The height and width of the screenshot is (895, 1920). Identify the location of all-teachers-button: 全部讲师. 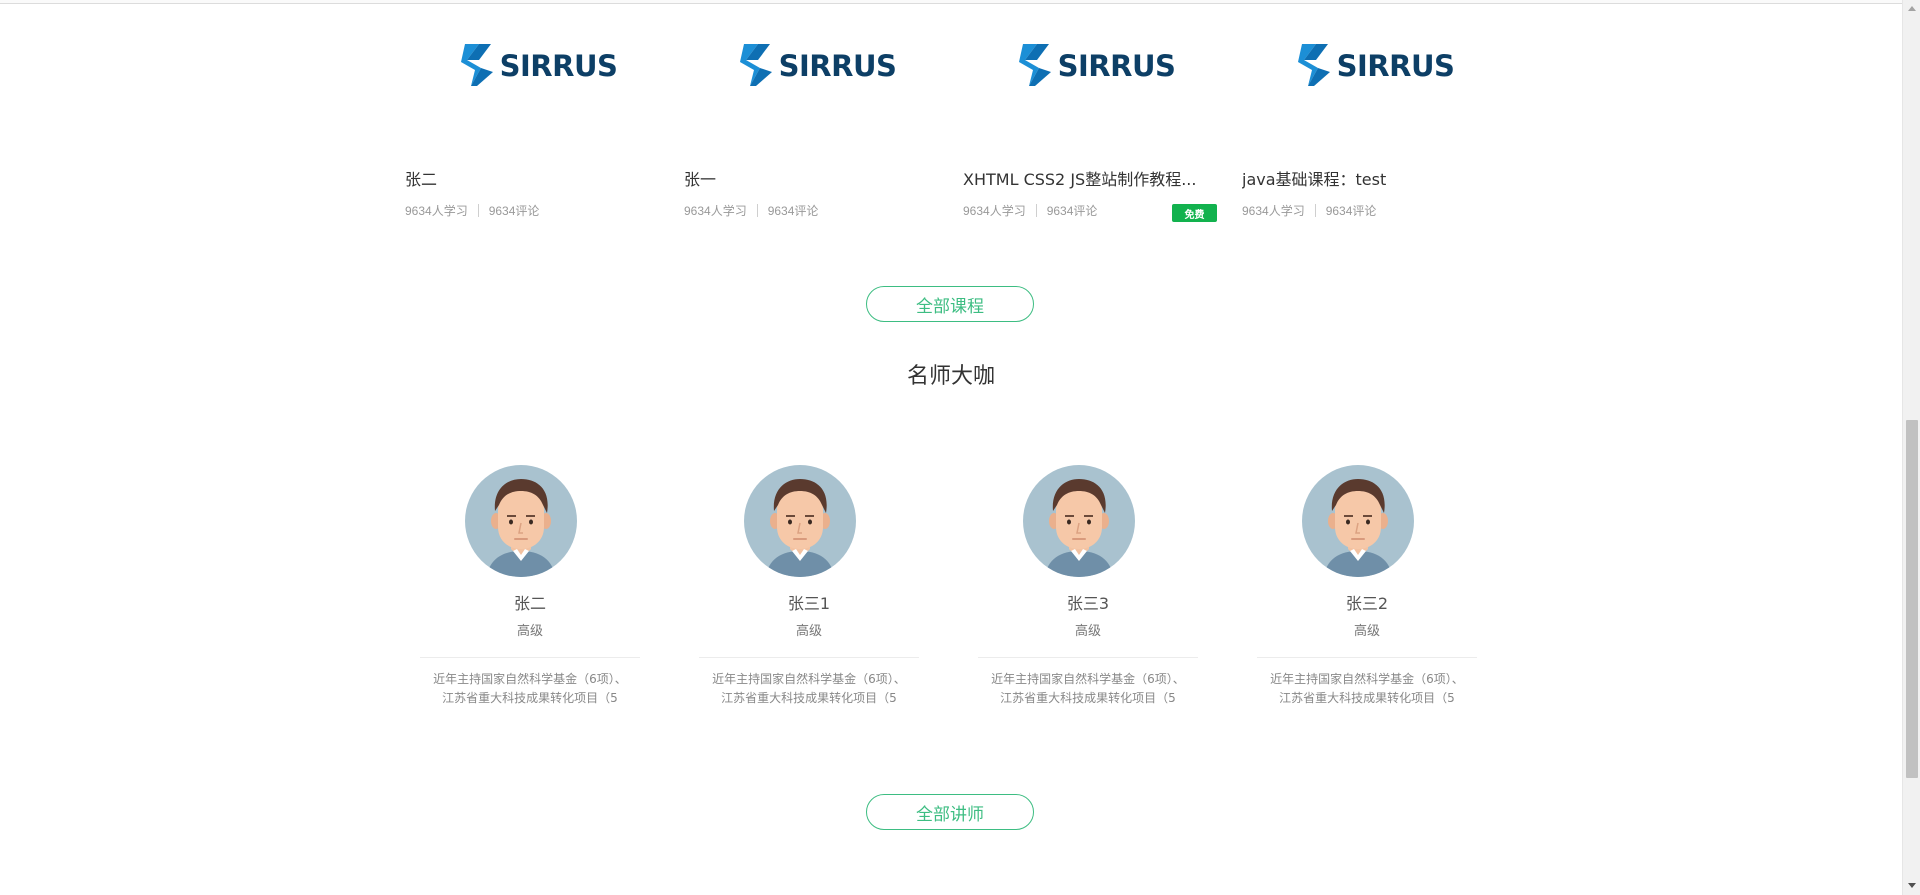
(950, 812).